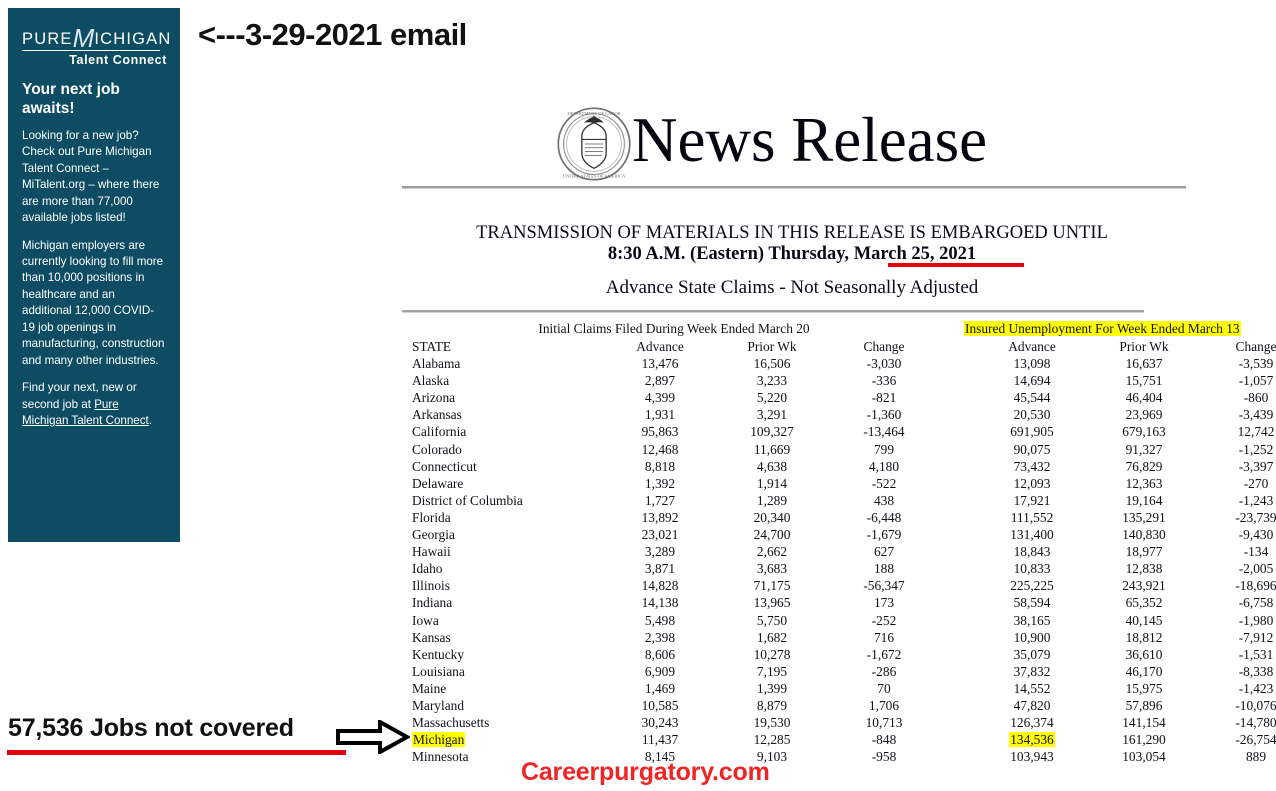 This screenshot has height=791, width=1276. What do you see at coordinates (373, 737) in the screenshot?
I see `right-arrow-icon` at bounding box center [373, 737].